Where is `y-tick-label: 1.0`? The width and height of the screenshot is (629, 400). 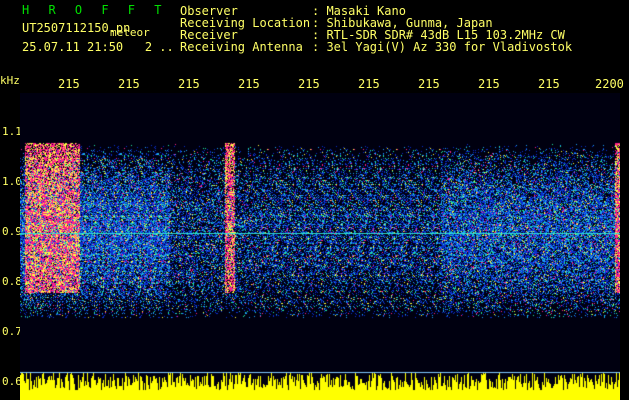
y-tick-label: 1.0 is located at coordinates (12, 181).